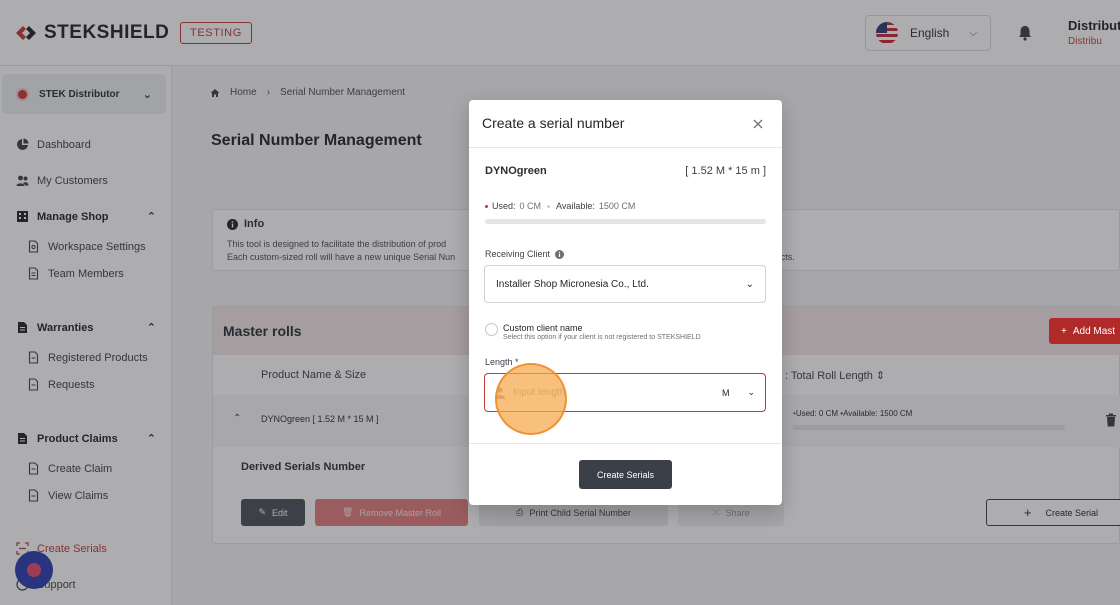  What do you see at coordinates (516, 171) in the screenshot?
I see `product-name: DYNOgreen` at bounding box center [516, 171].